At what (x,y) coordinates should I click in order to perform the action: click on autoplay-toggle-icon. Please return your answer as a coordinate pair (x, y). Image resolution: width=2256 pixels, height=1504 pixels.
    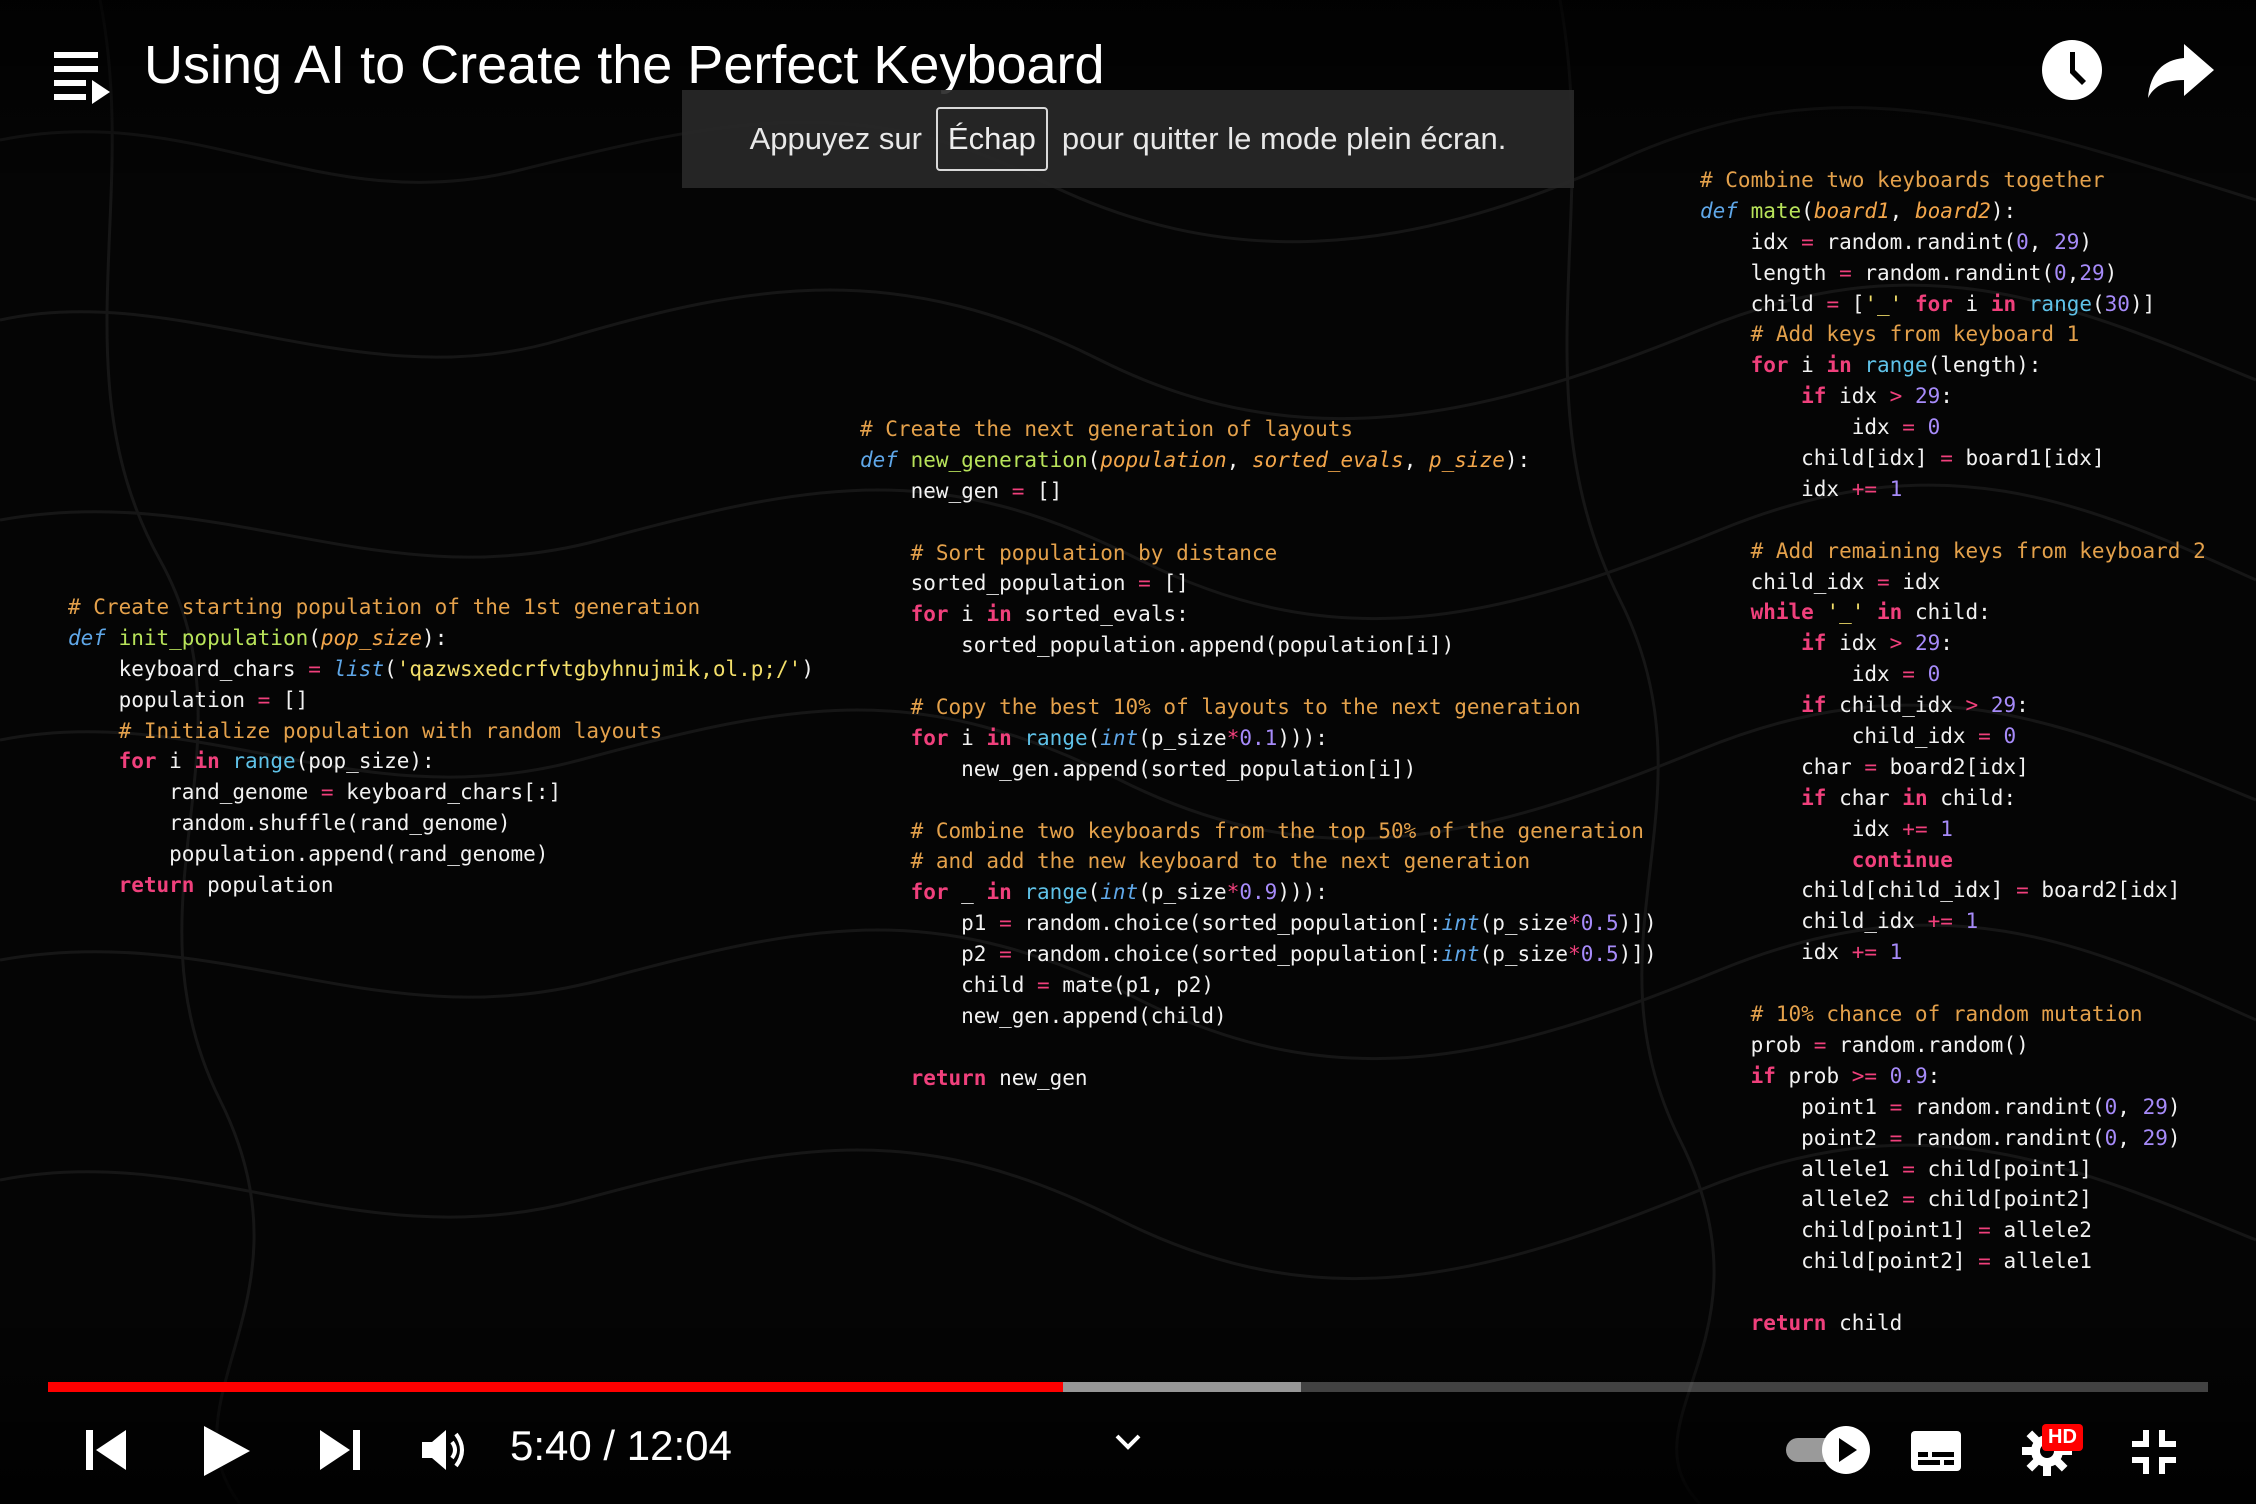
    Looking at the image, I should click on (1829, 1450).